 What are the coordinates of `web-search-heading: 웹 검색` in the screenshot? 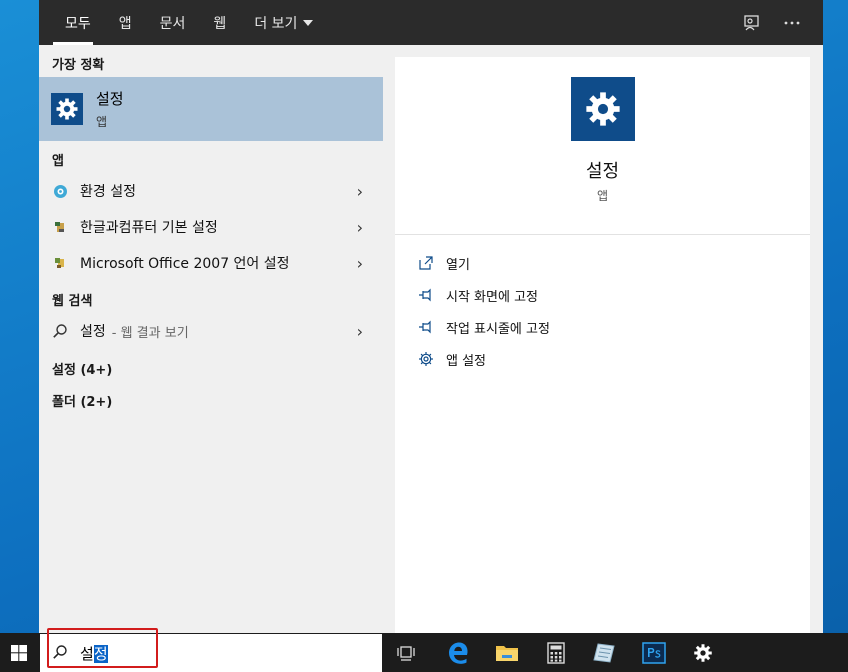 It's located at (72, 301).